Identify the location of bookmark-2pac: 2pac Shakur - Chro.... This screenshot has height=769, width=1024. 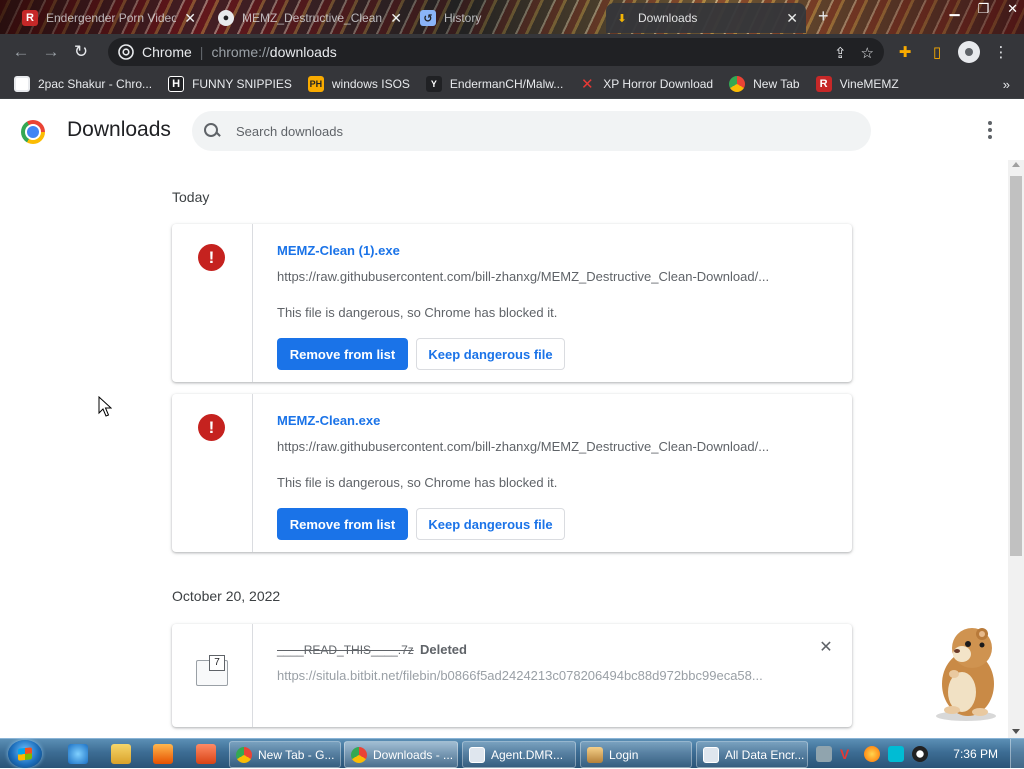
(83, 84).